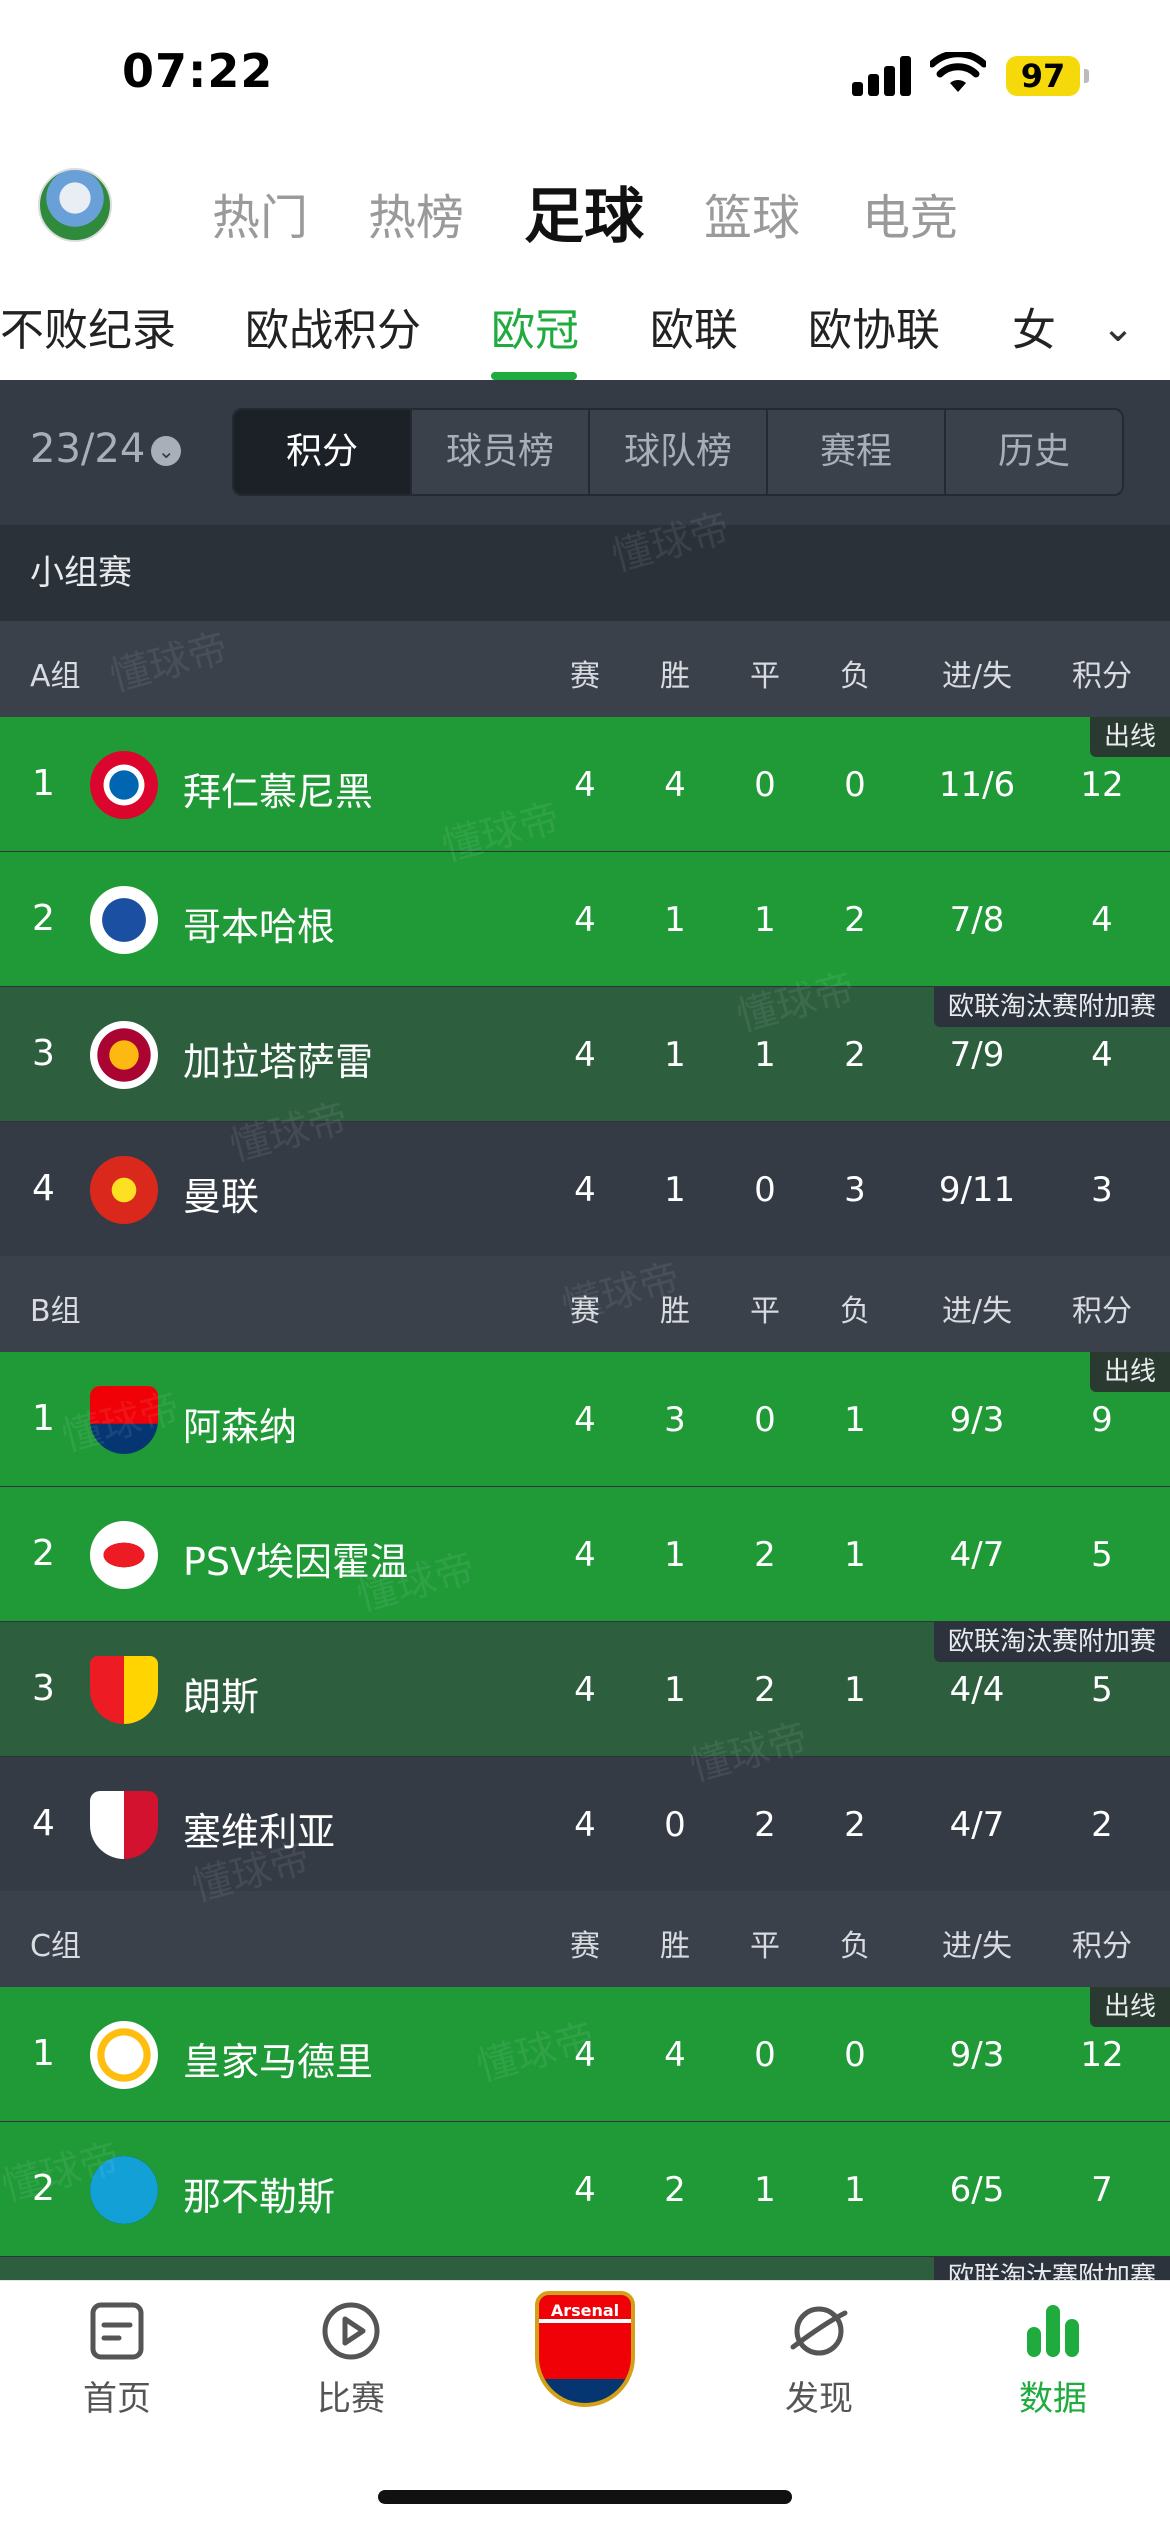 This screenshot has width=1170, height=2532. I want to click on stat-goals: 7/9, so click(977, 1055).